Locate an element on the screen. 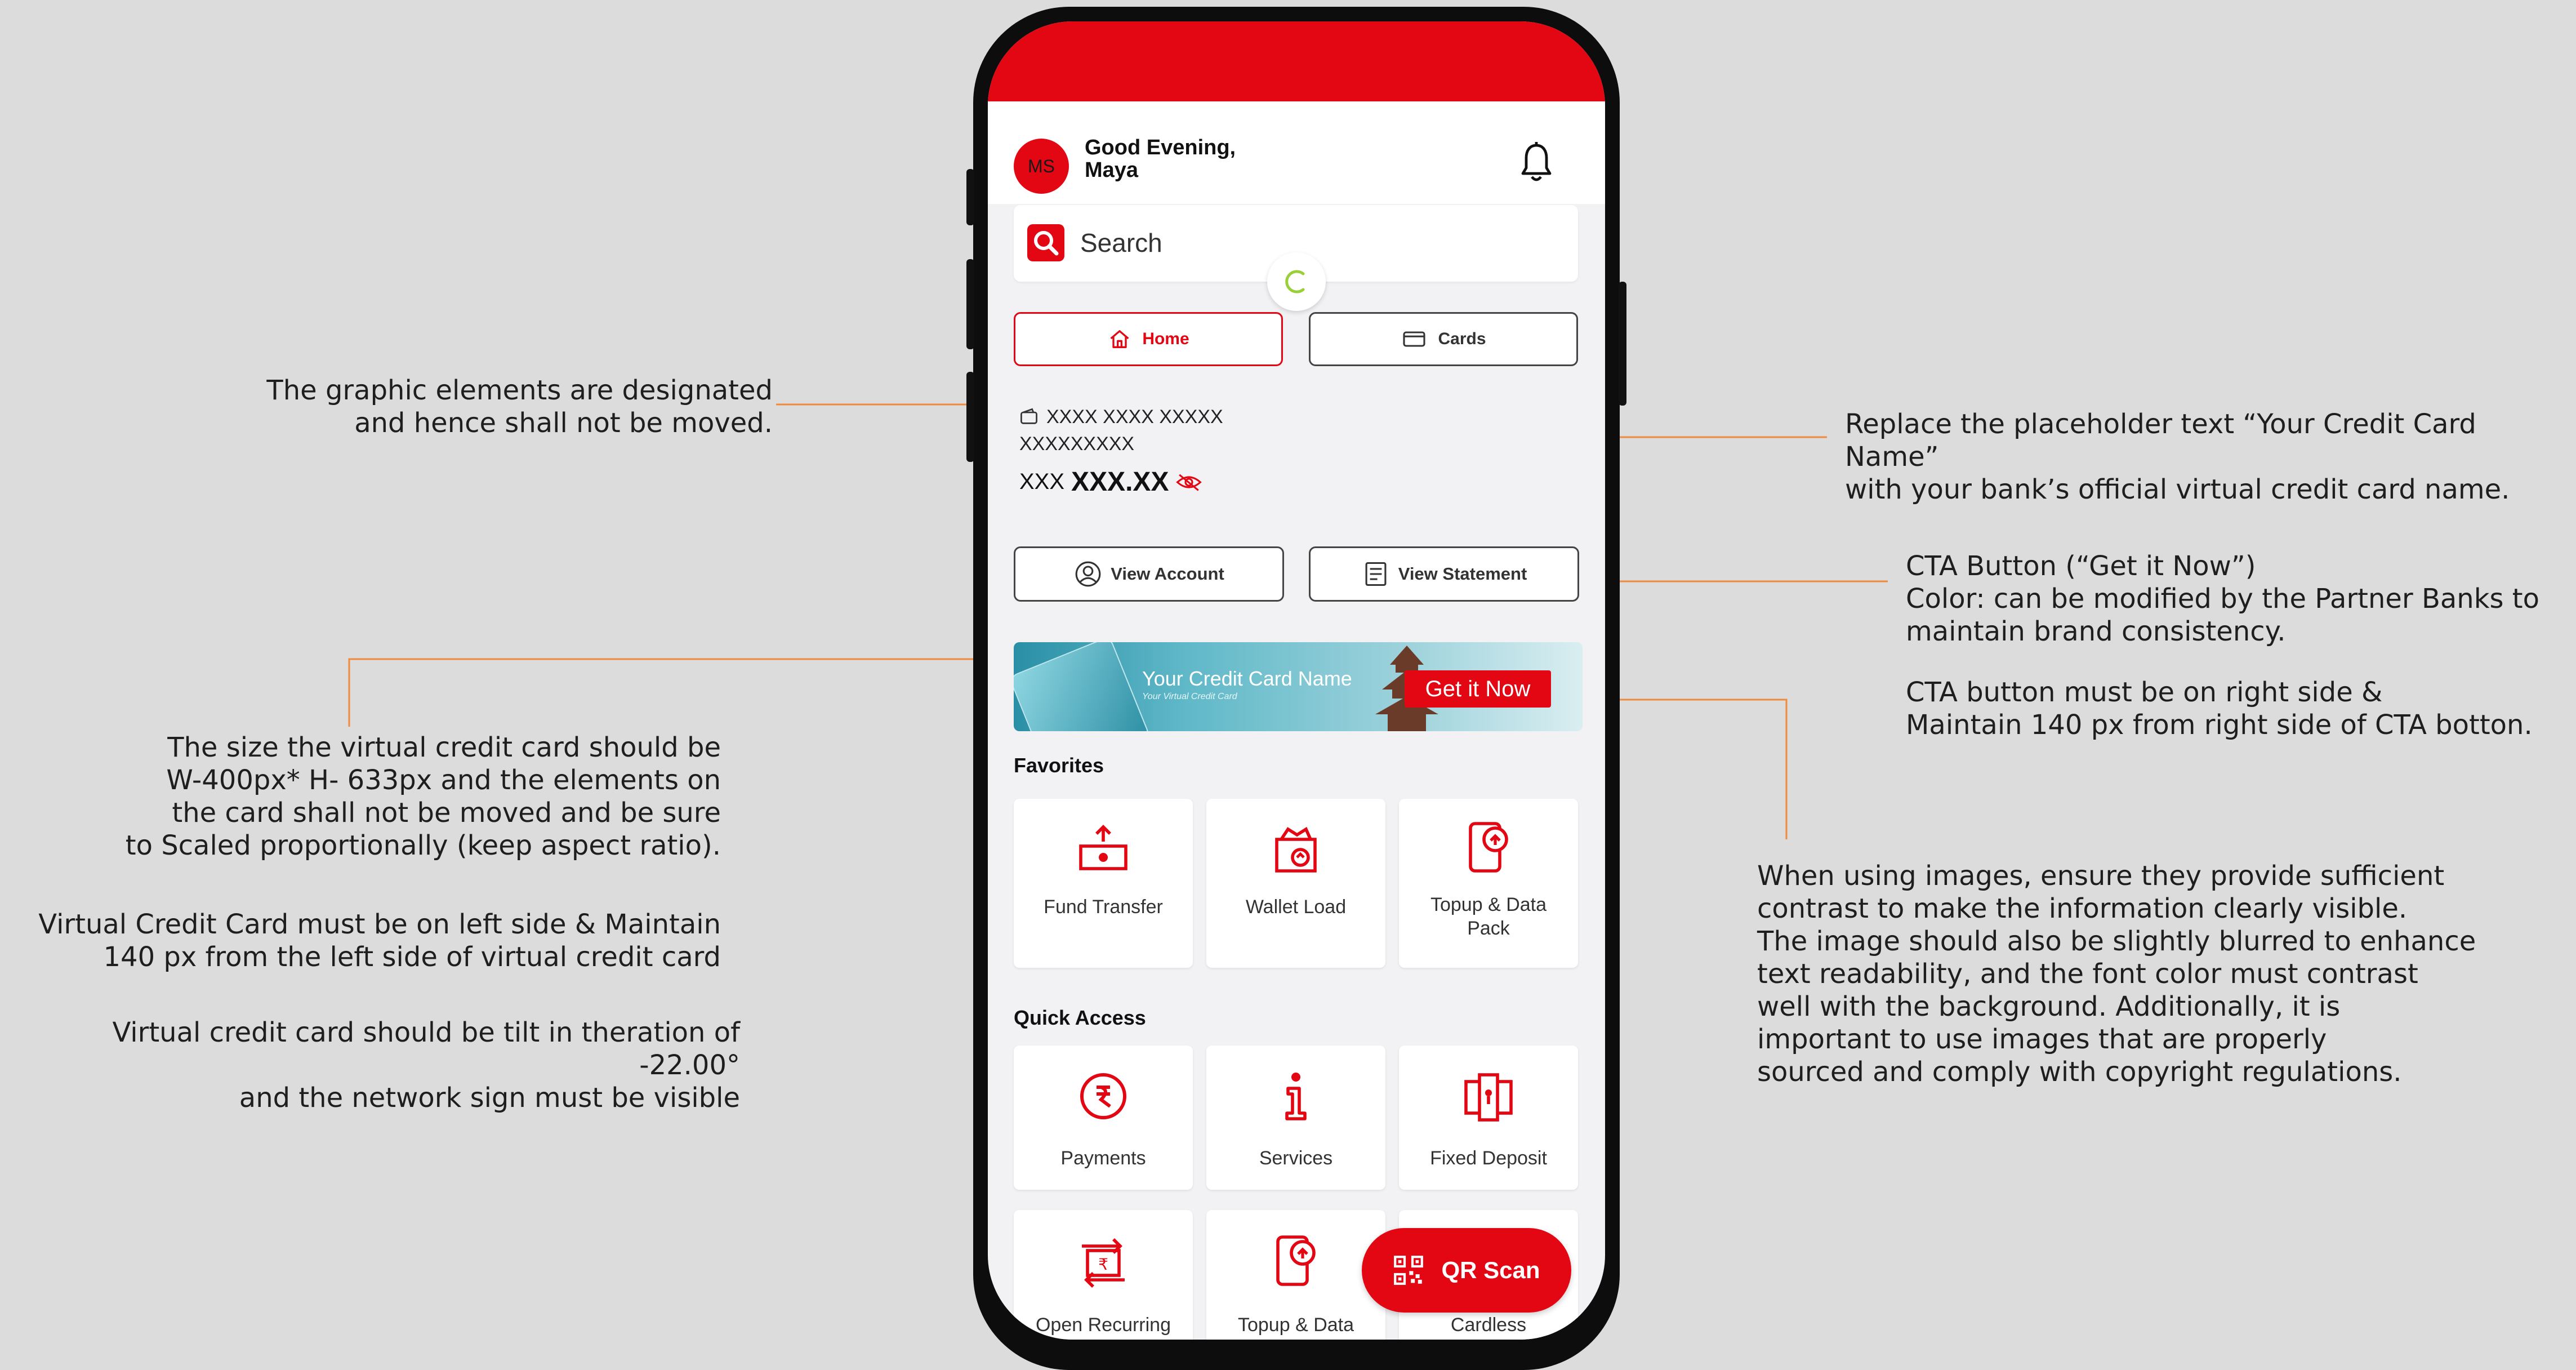  view-account-label: View Account is located at coordinates (1167, 574).